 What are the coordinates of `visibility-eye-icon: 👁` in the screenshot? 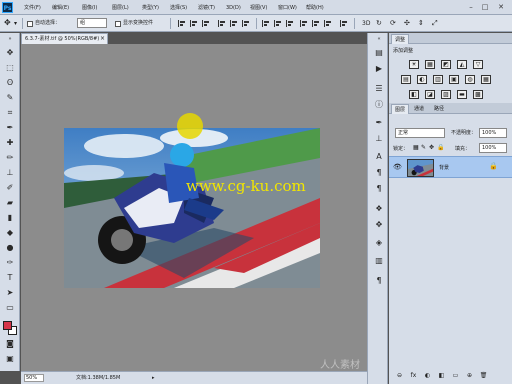 It's located at (397, 167).